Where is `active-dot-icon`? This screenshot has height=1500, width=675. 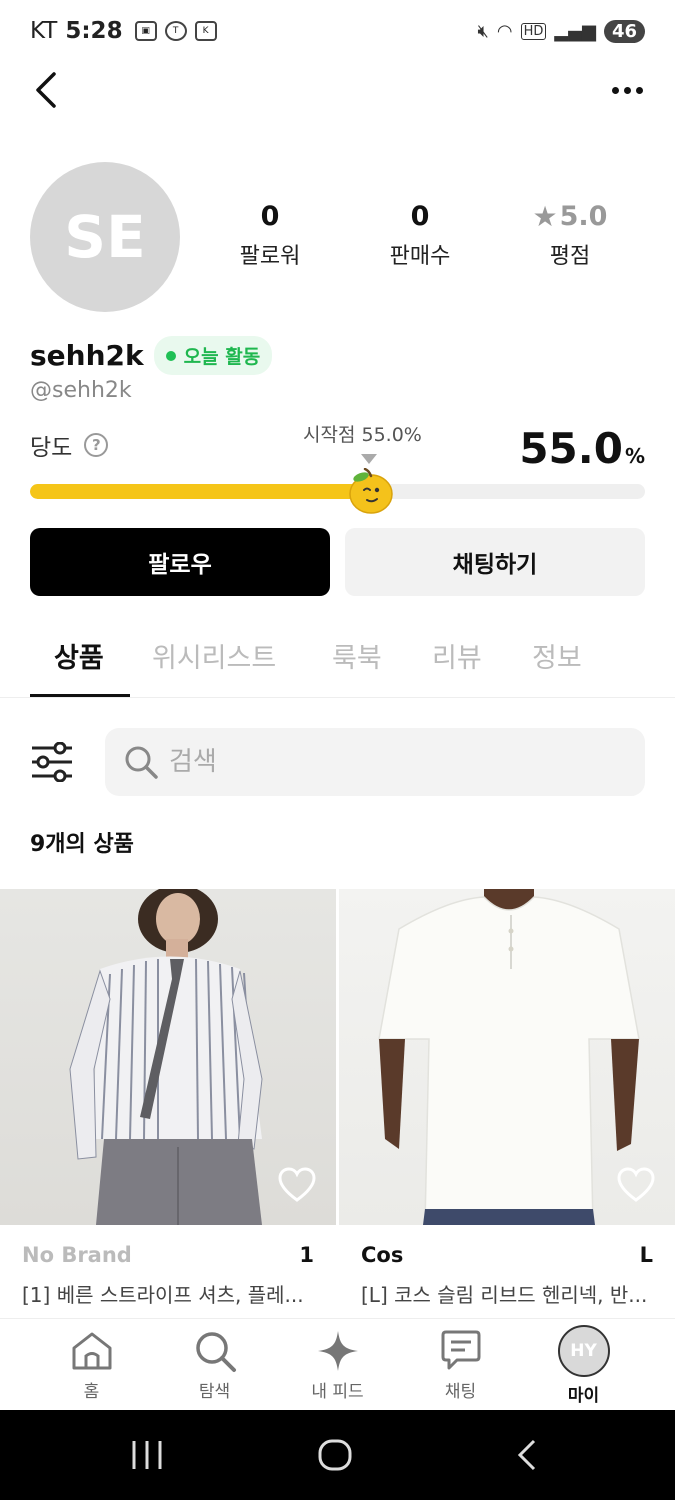
active-dot-icon is located at coordinates (170, 355).